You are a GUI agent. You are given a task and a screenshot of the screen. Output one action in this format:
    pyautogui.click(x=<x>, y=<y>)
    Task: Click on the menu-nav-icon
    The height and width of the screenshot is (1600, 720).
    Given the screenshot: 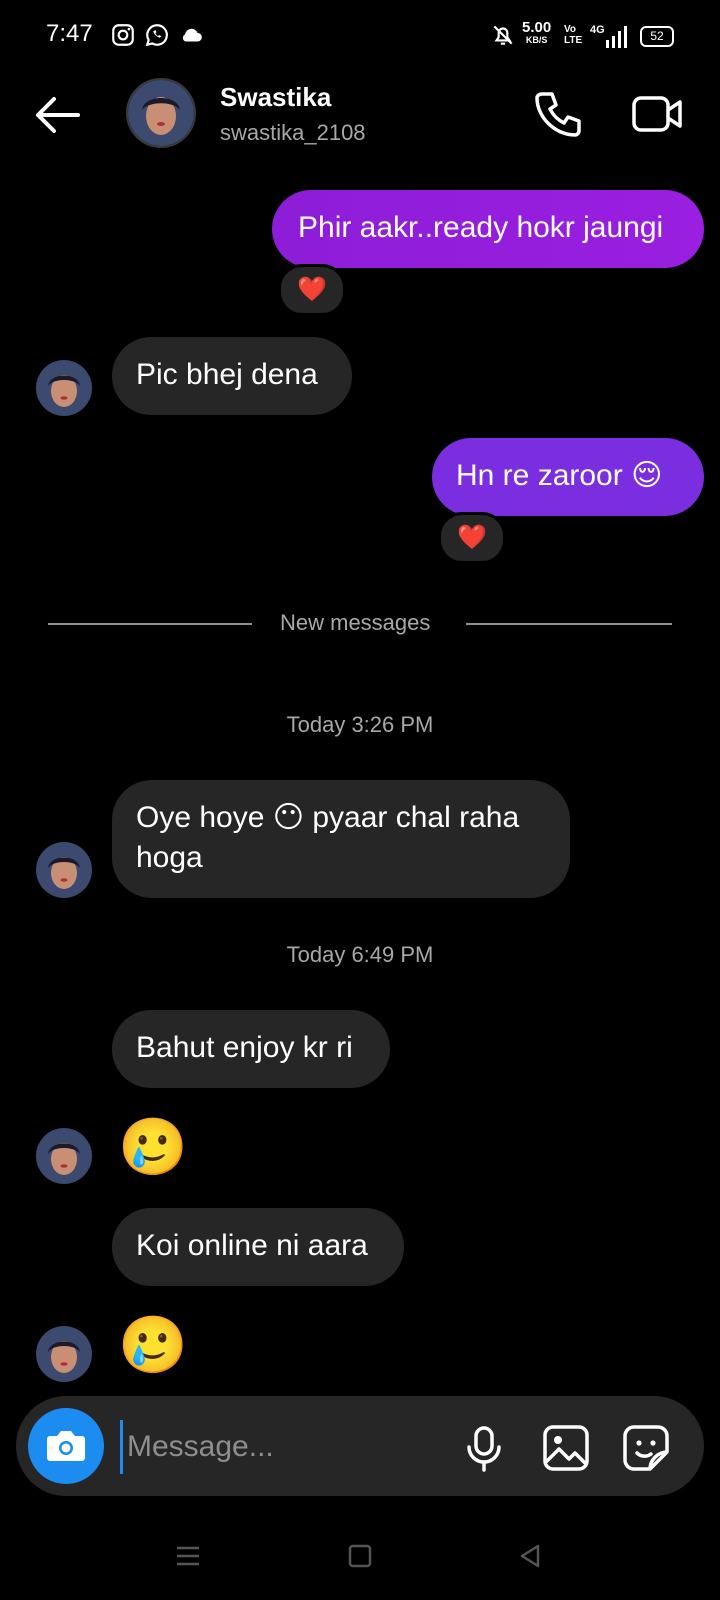 What is the action you would take?
    pyautogui.click(x=188, y=1556)
    